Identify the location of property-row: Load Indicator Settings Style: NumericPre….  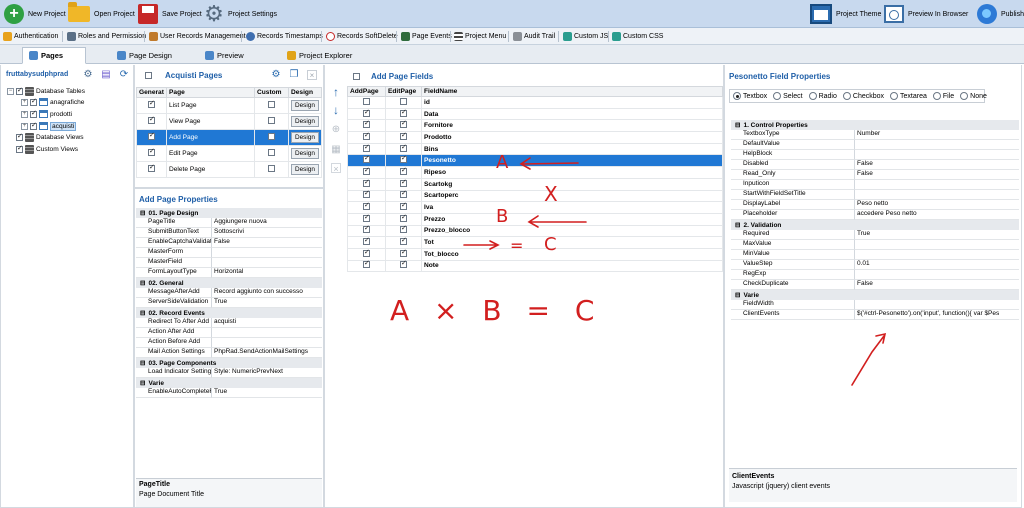
(229, 373).